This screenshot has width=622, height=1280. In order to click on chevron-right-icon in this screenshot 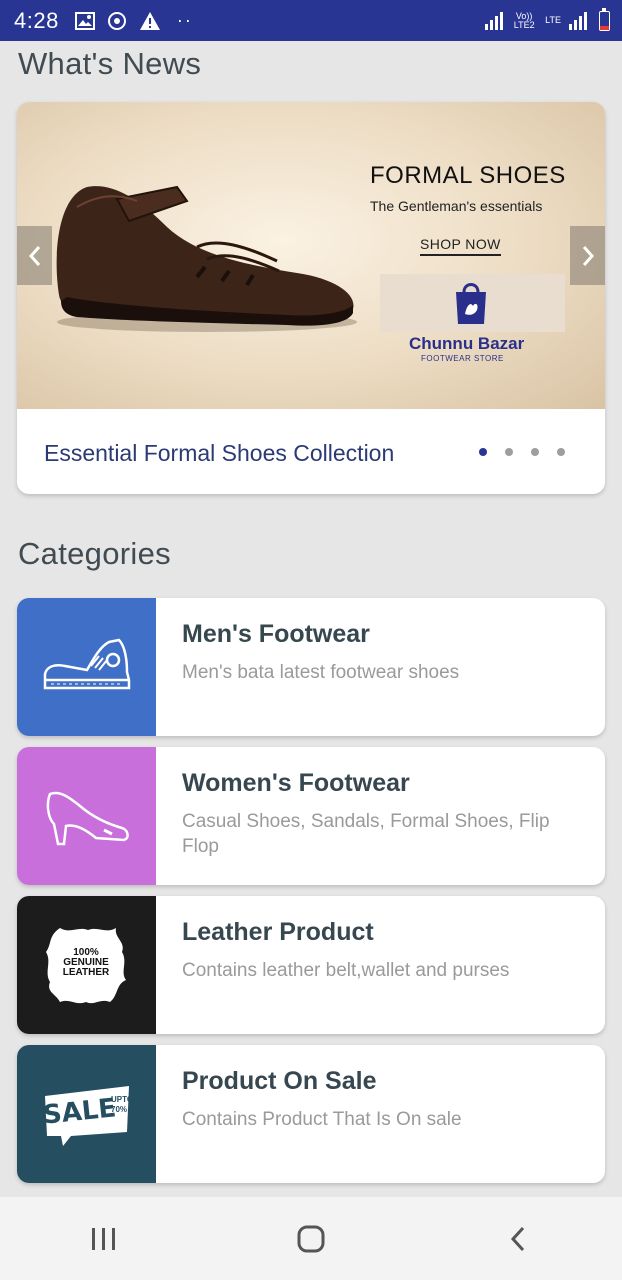, I will do `click(588, 255)`.